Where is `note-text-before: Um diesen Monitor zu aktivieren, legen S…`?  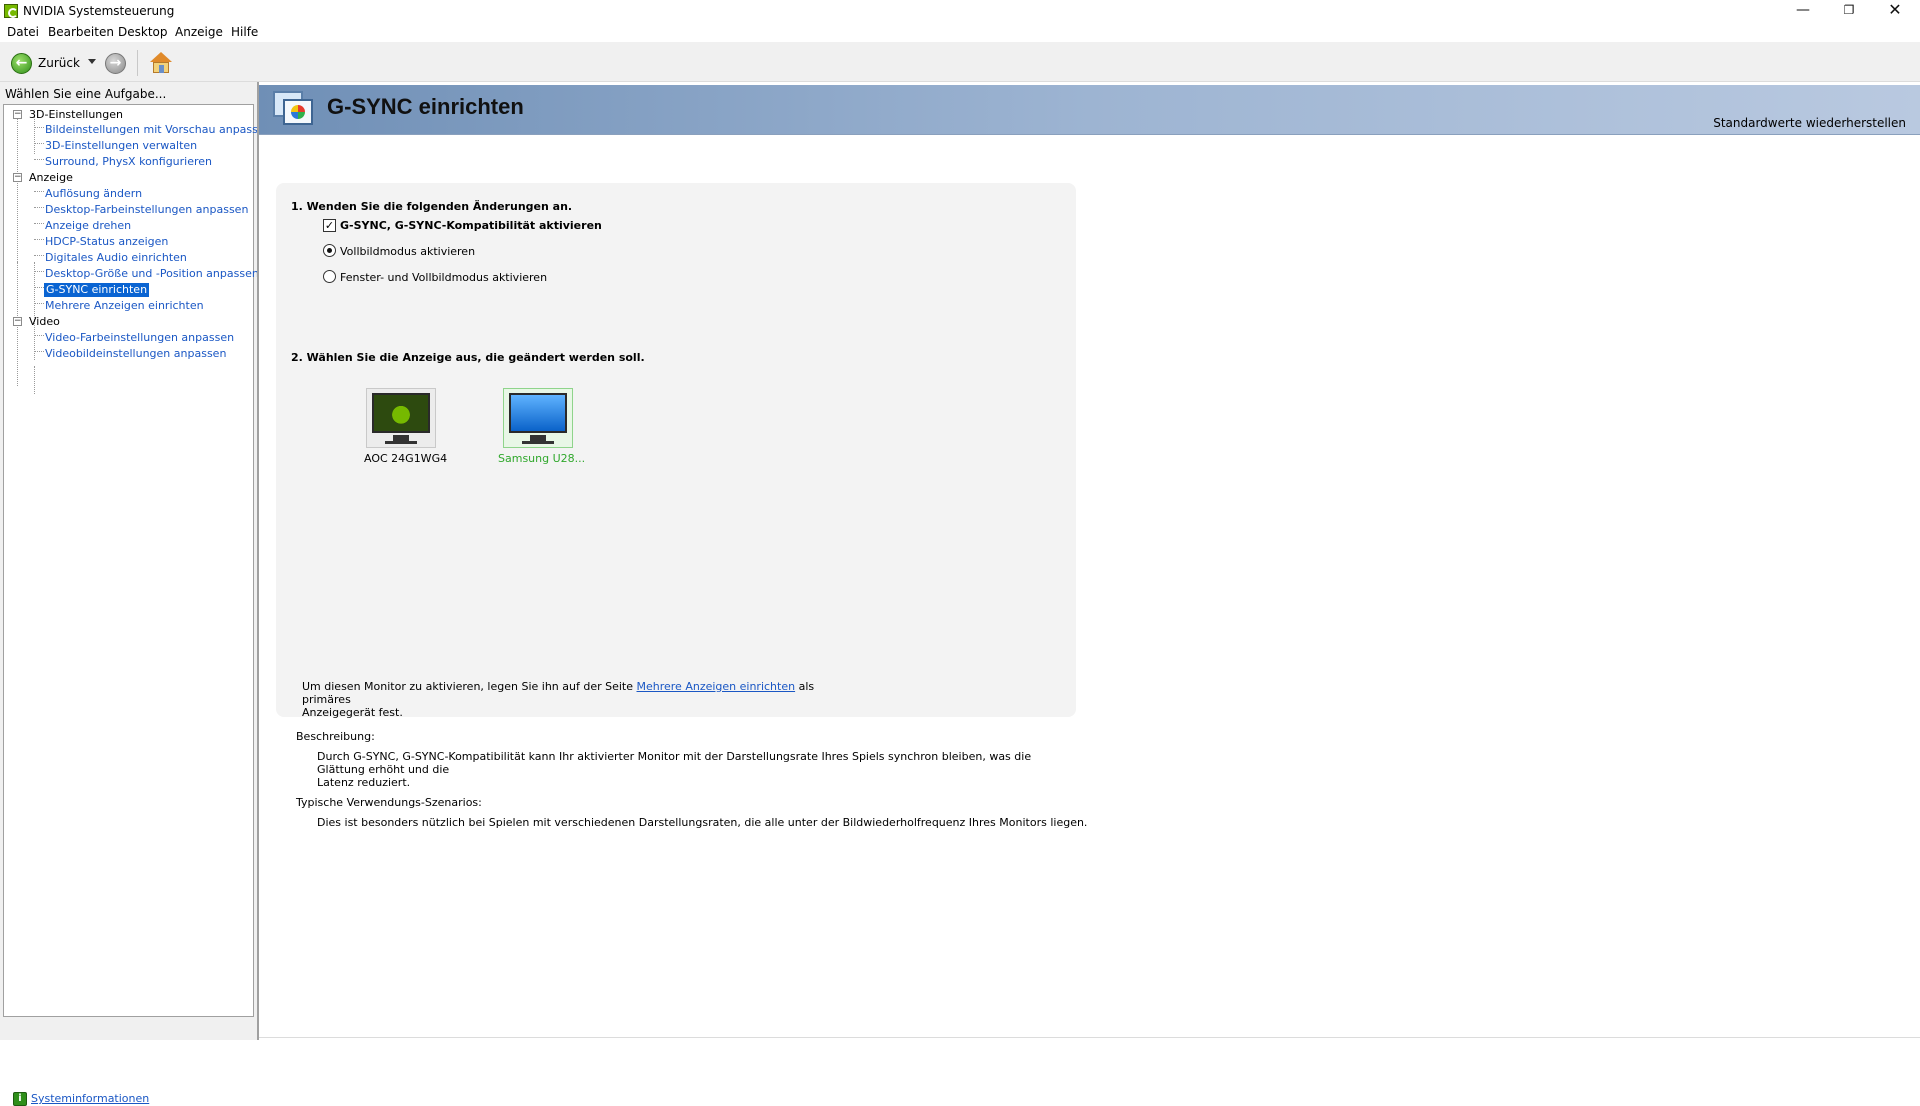 note-text-before: Um diesen Monitor zu aktivieren, legen S… is located at coordinates (469, 686).